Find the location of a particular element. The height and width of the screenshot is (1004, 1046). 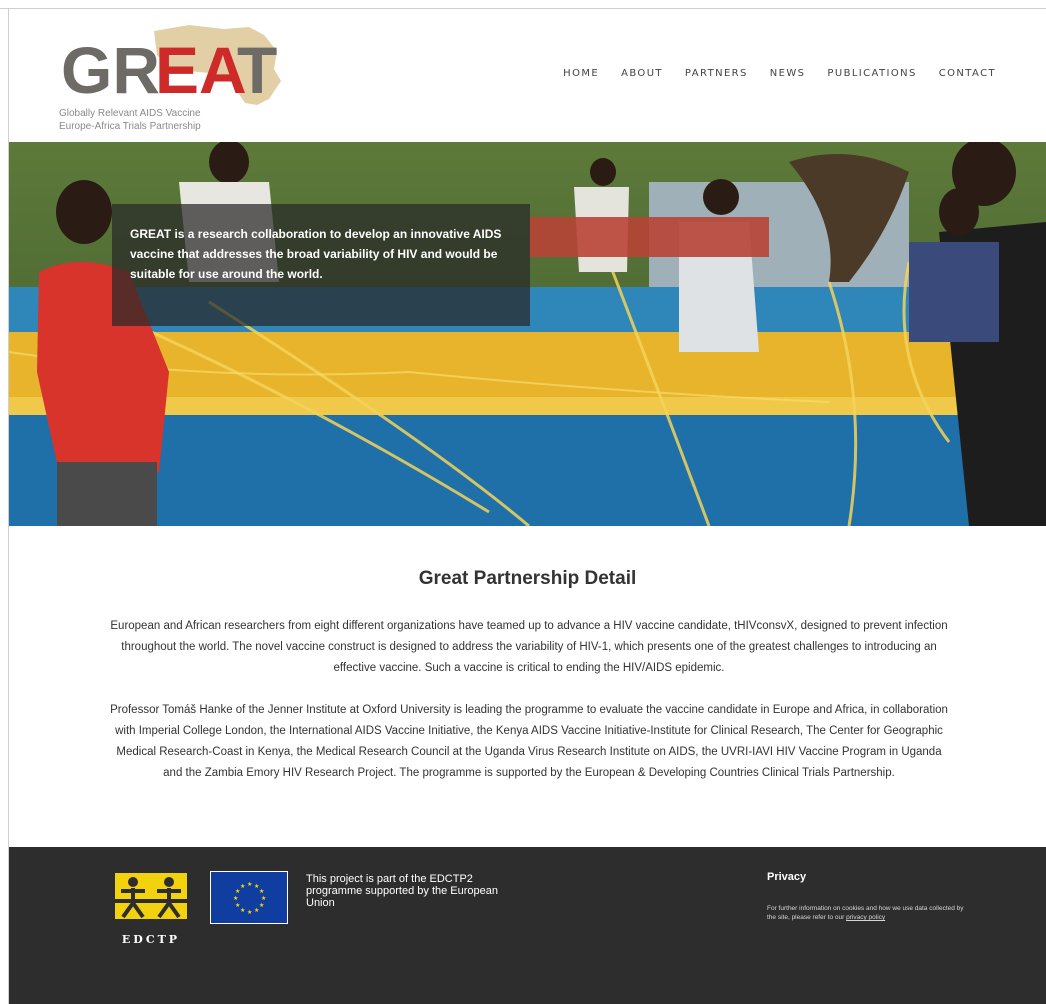

nav-news: NEWS is located at coordinates (788, 73).